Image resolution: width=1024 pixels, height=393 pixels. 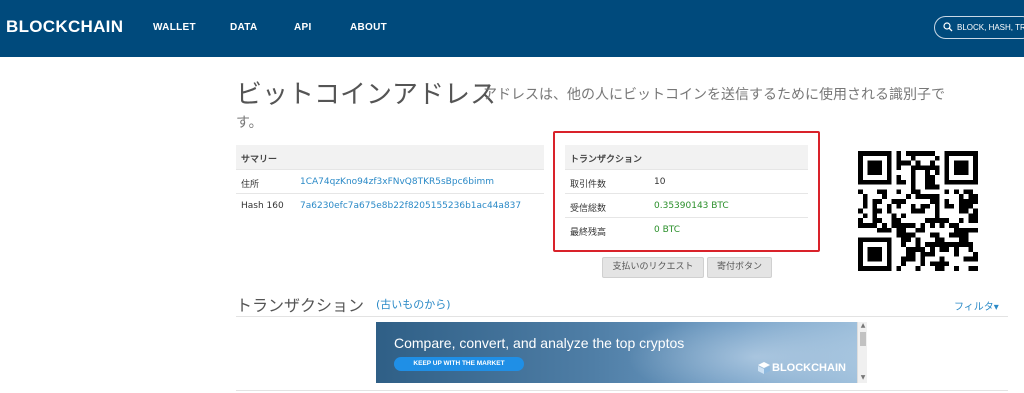 I want to click on address-link: 1CA74qzKno94zf3xFNvQ8TKR5sBpc6bimm, so click(x=397, y=182).